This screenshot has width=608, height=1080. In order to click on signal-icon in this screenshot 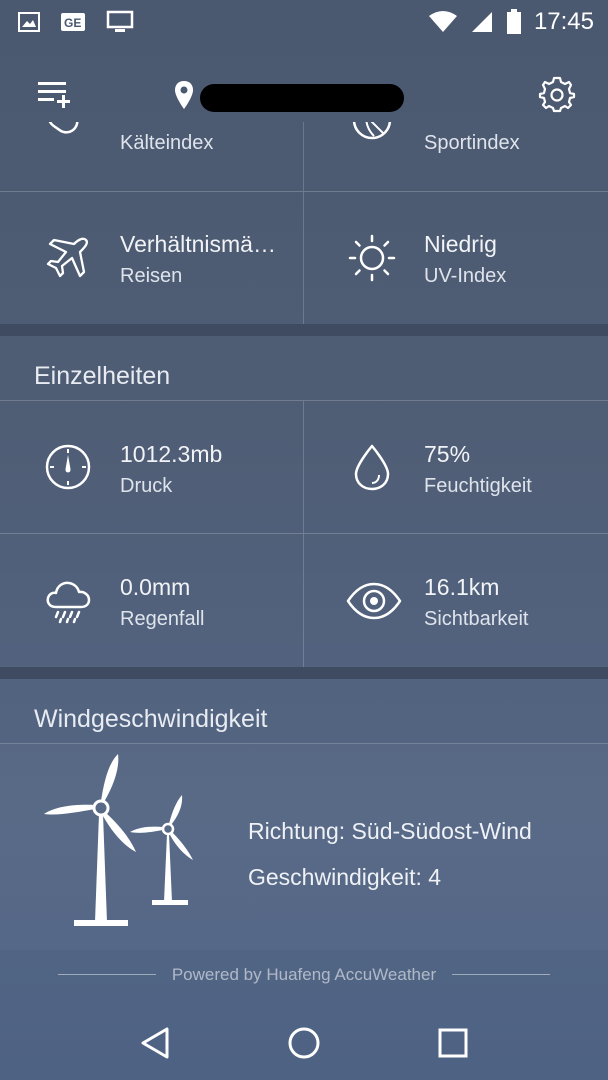, I will do `click(481, 22)`.